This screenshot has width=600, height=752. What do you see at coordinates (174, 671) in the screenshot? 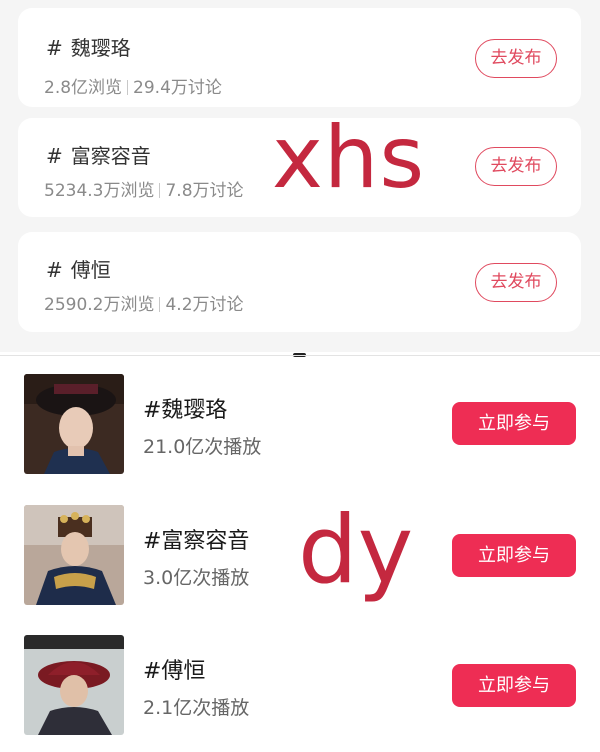
I see `topic-title: #傅恒` at bounding box center [174, 671].